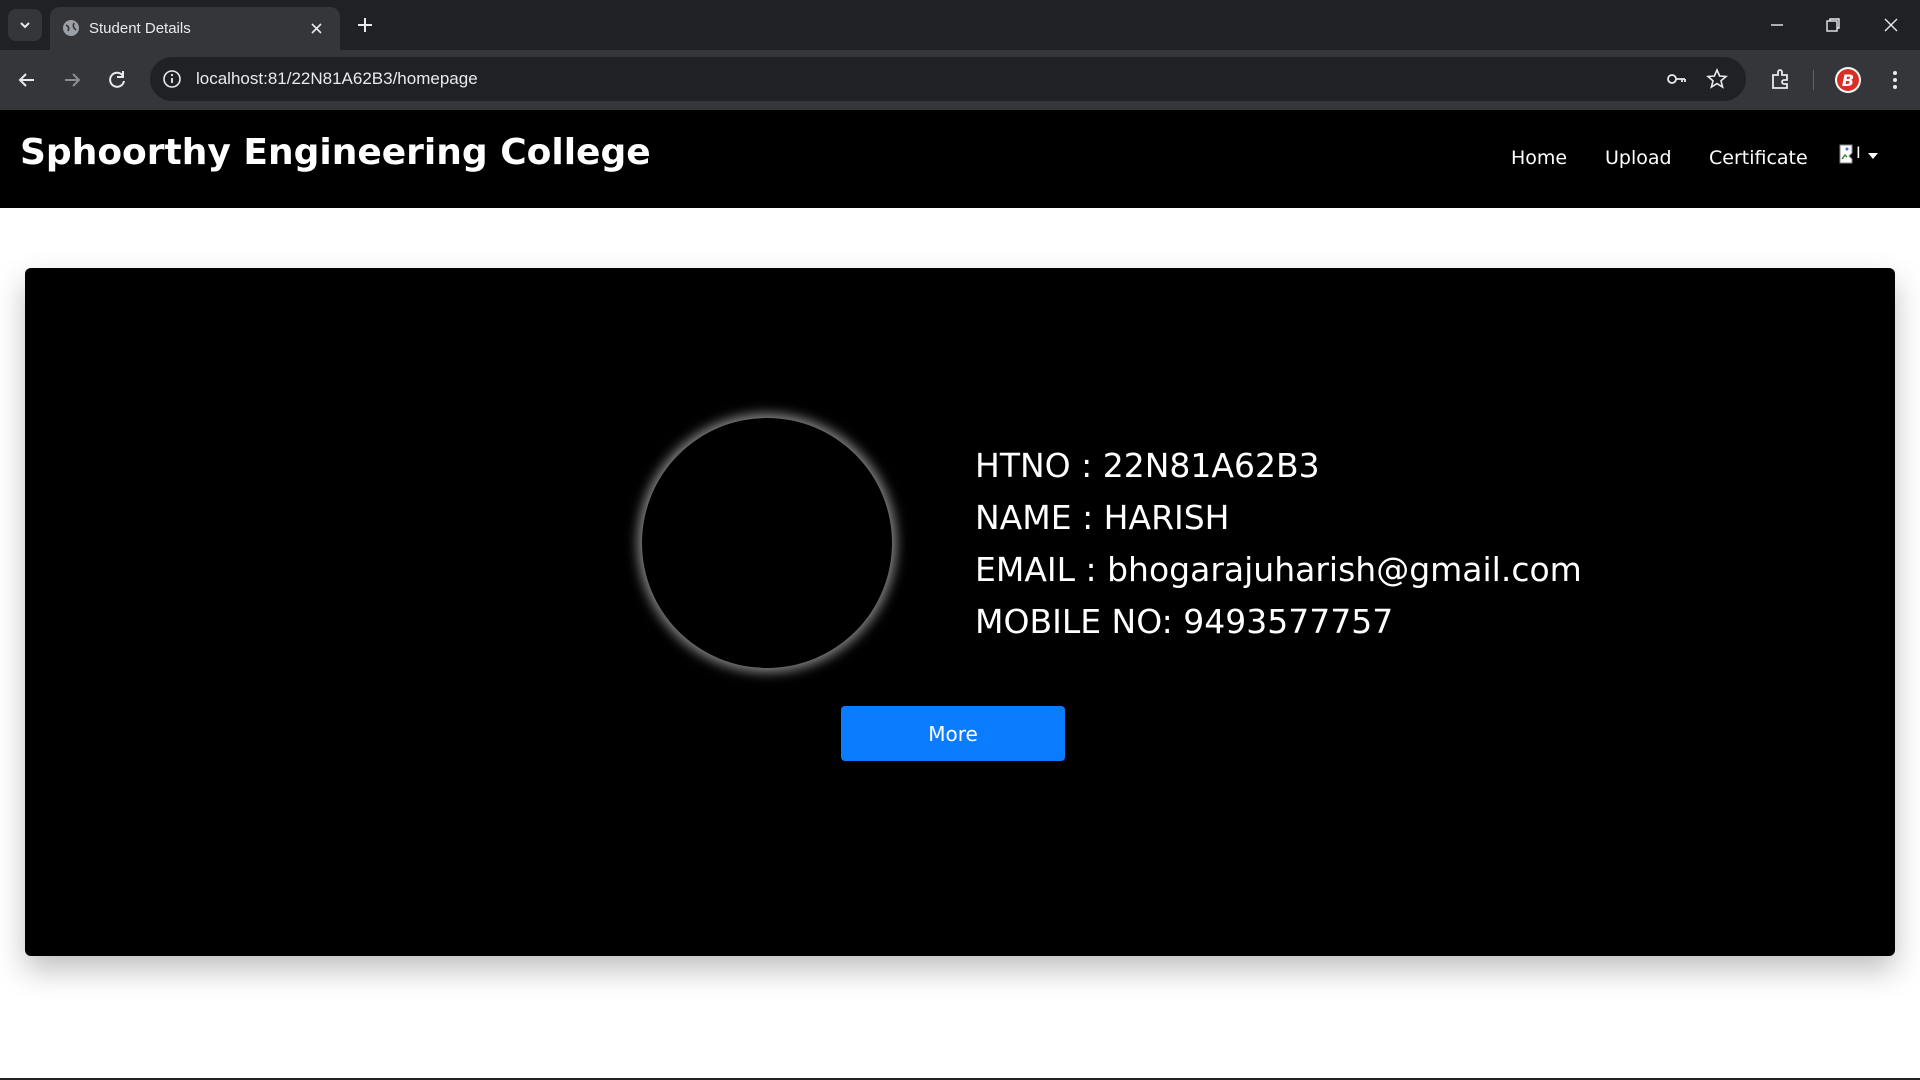 This screenshot has height=1080, width=1920. What do you see at coordinates (948, 79) in the screenshot?
I see `address-bar: localhost:81/22N81A62B3/homepage` at bounding box center [948, 79].